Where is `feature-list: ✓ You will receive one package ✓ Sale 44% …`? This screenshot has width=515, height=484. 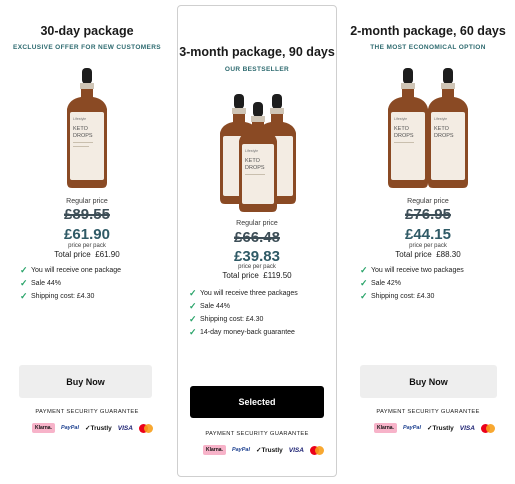
feature-list: ✓ You will receive one package ✓ Sale 44% … is located at coordinates (70, 283).